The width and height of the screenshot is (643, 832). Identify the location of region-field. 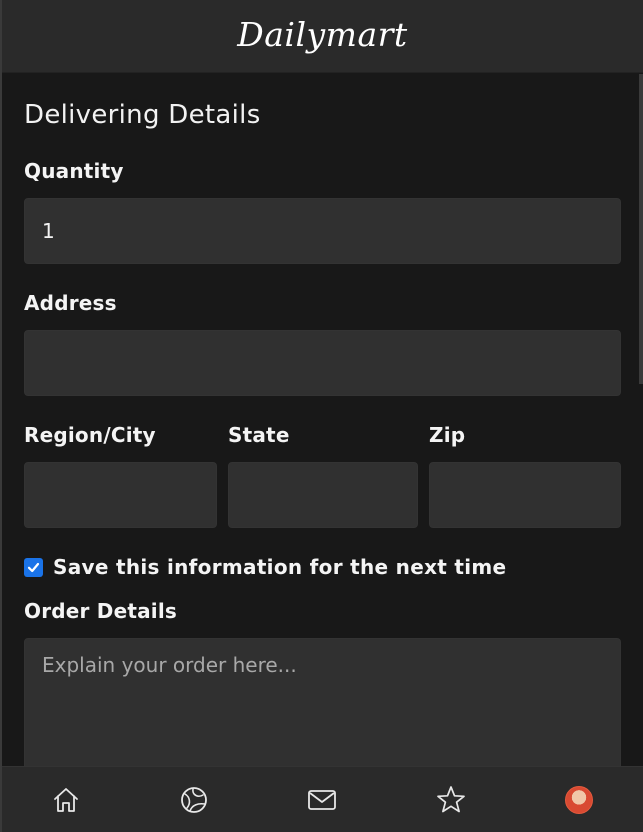
(120, 495).